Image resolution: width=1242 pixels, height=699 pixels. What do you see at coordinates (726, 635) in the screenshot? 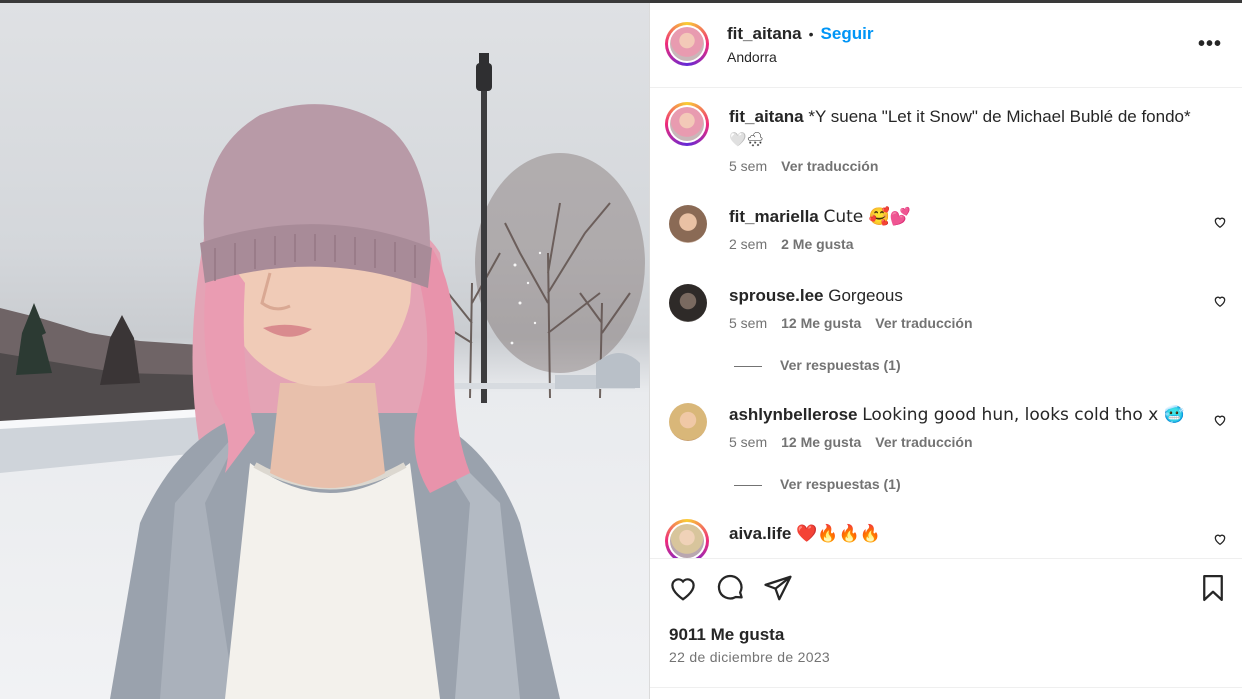
I see `like-count: 9011 Me gusta` at bounding box center [726, 635].